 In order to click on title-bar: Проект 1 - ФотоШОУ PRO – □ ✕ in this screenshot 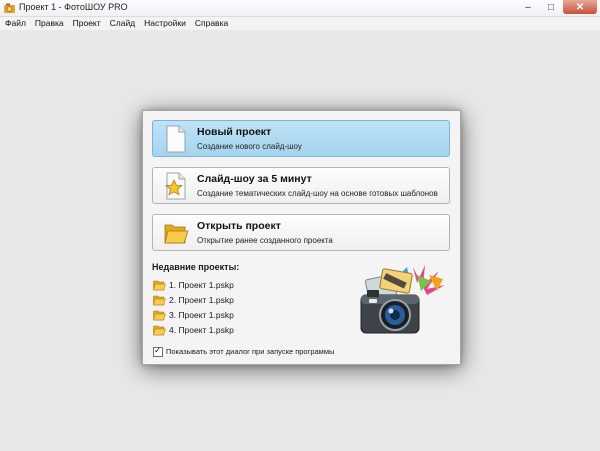, I will do `click(300, 8)`.